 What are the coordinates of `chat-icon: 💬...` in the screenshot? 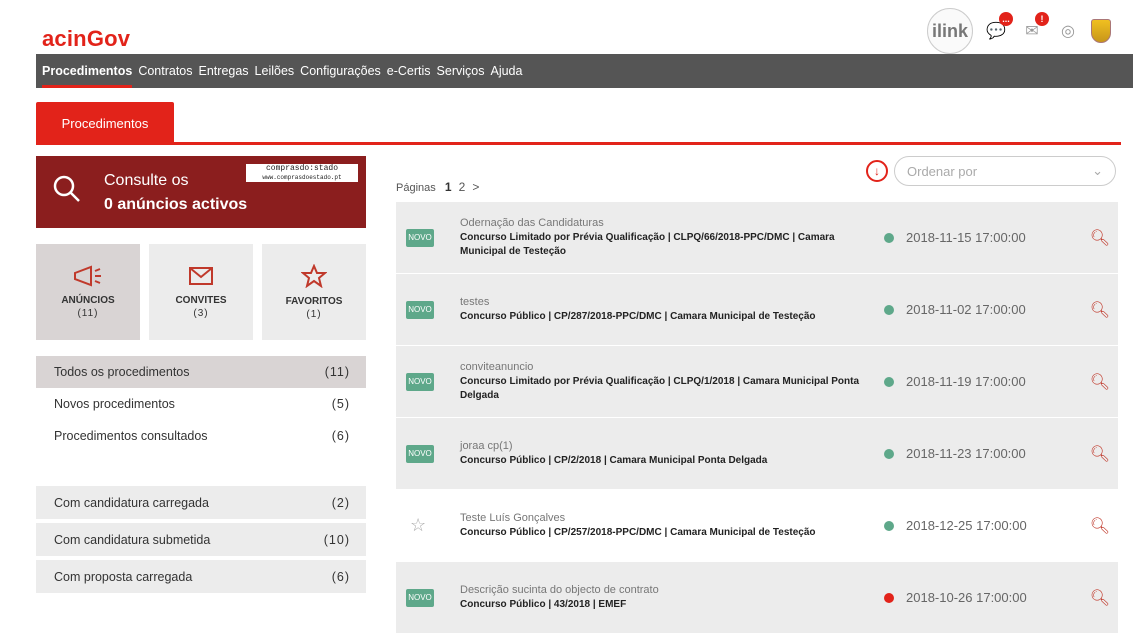 It's located at (998, 28).